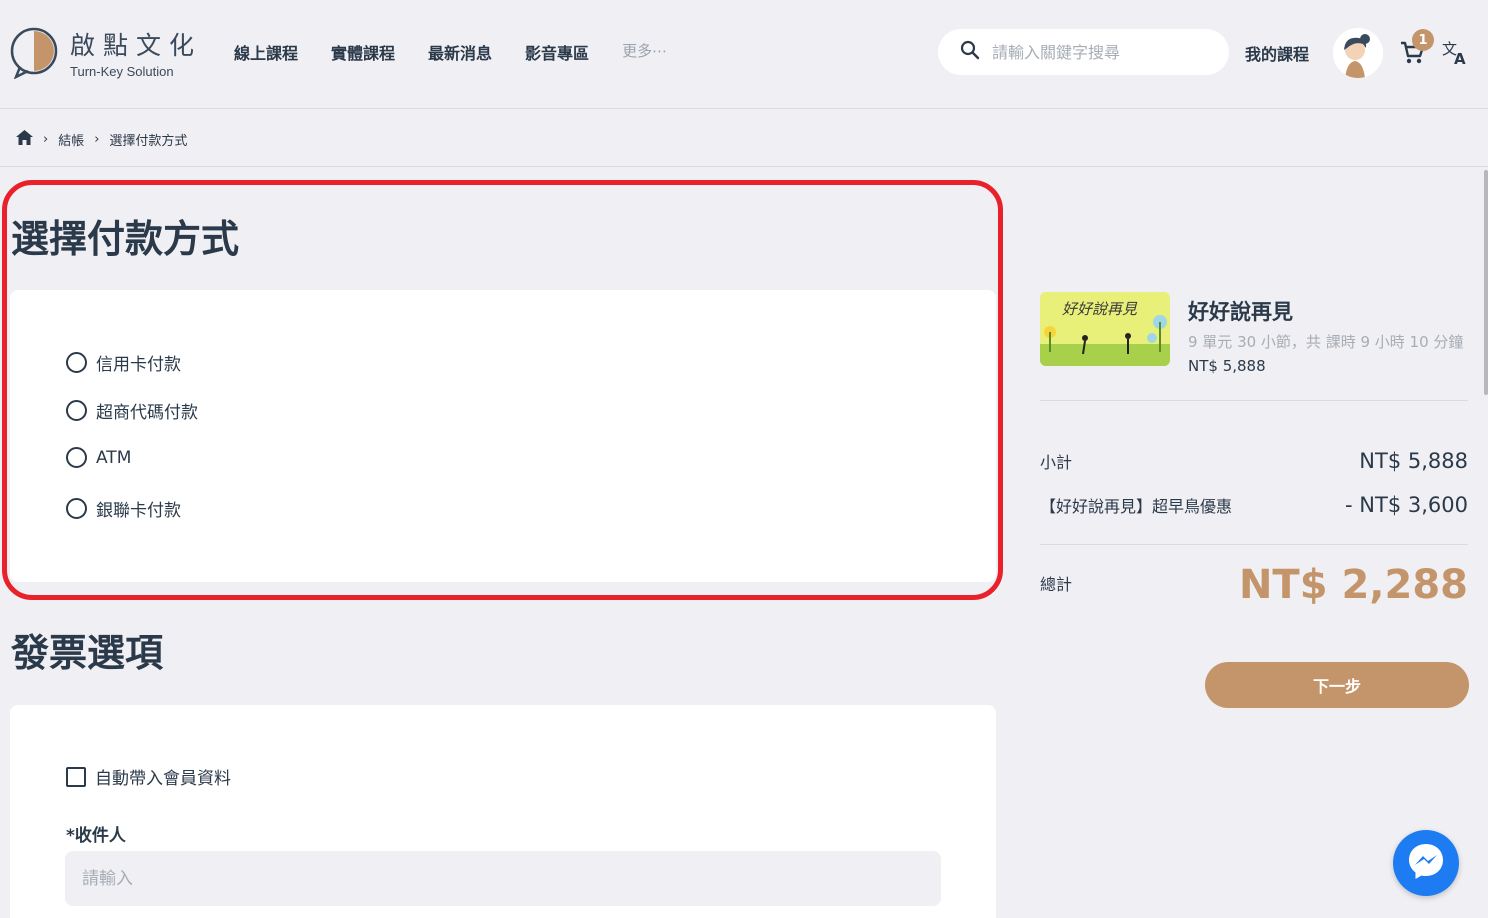 This screenshot has height=918, width=1488. I want to click on payment-option-unionpay: 銀聯卡付款, so click(123, 508).